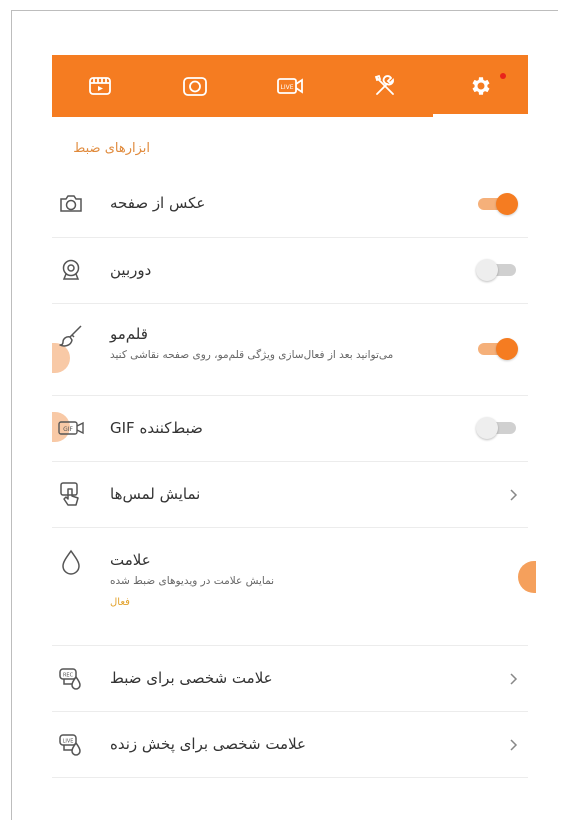  I want to click on row-custom-watermark-record: REC علامت شخصی برای ضبط, so click(290, 678).